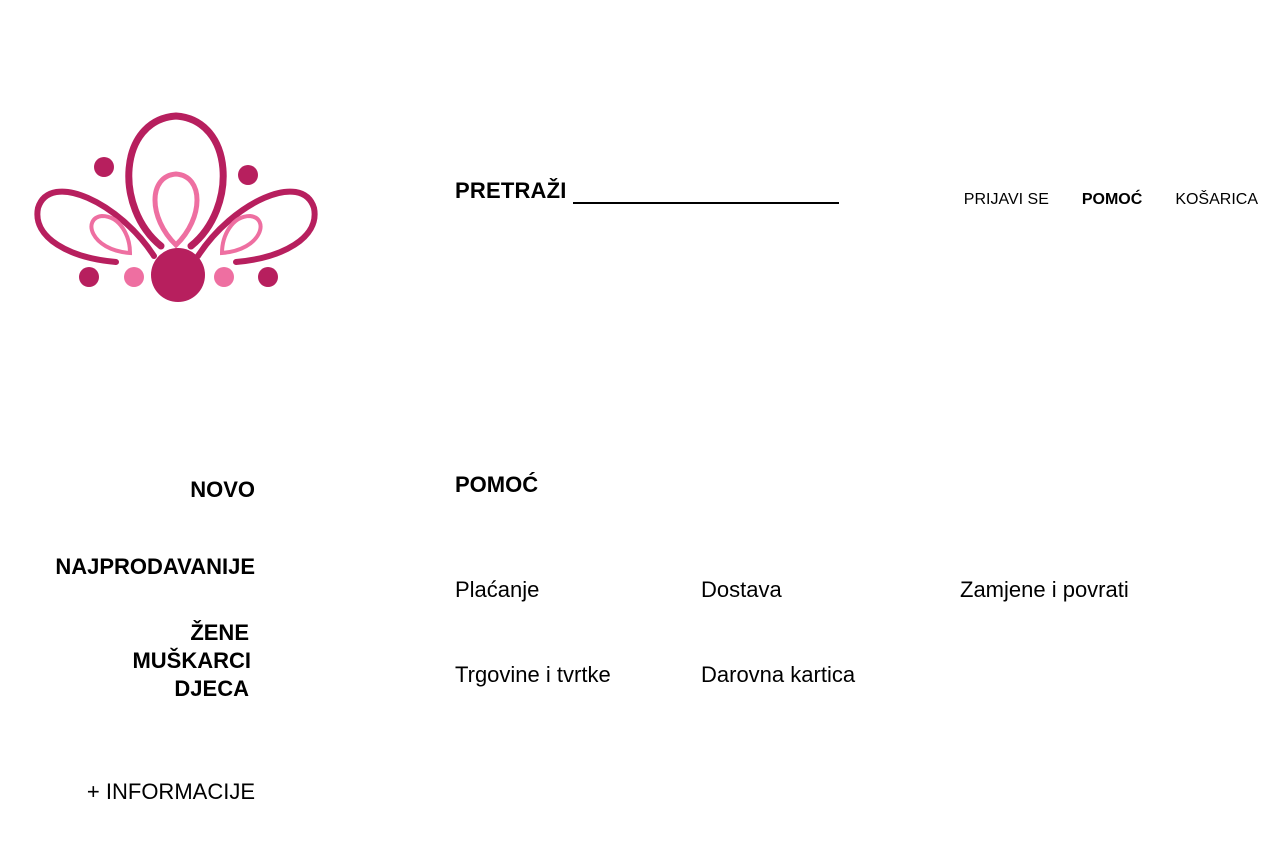 The image size is (1285, 859). What do you see at coordinates (171, 792) in the screenshot?
I see `sidebar-item-info: + INFORMACIJE` at bounding box center [171, 792].